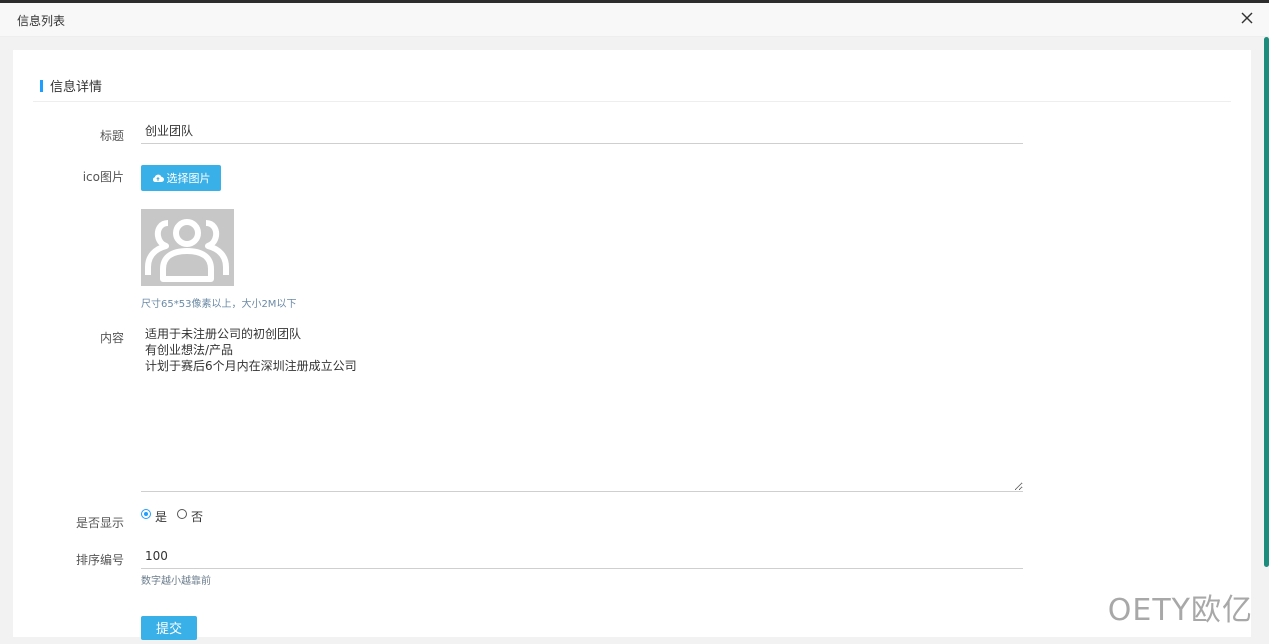  I want to click on user-group-icon, so click(187, 250).